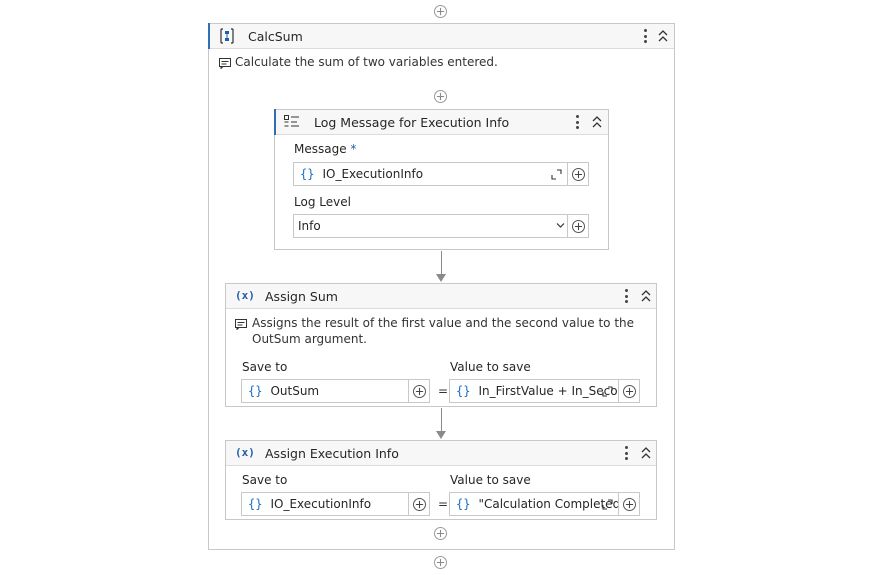  What do you see at coordinates (295, 391) in the screenshot?
I see `save-to-value: OutSum` at bounding box center [295, 391].